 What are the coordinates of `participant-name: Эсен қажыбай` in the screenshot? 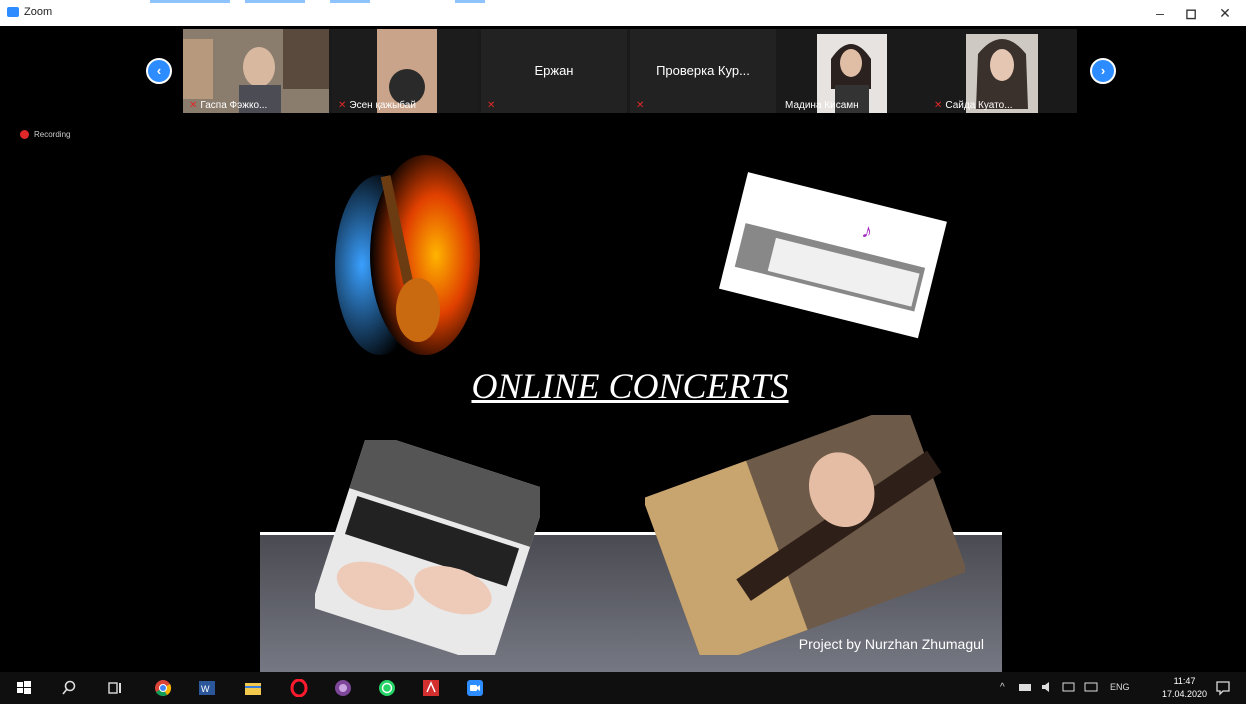 It's located at (382, 105).